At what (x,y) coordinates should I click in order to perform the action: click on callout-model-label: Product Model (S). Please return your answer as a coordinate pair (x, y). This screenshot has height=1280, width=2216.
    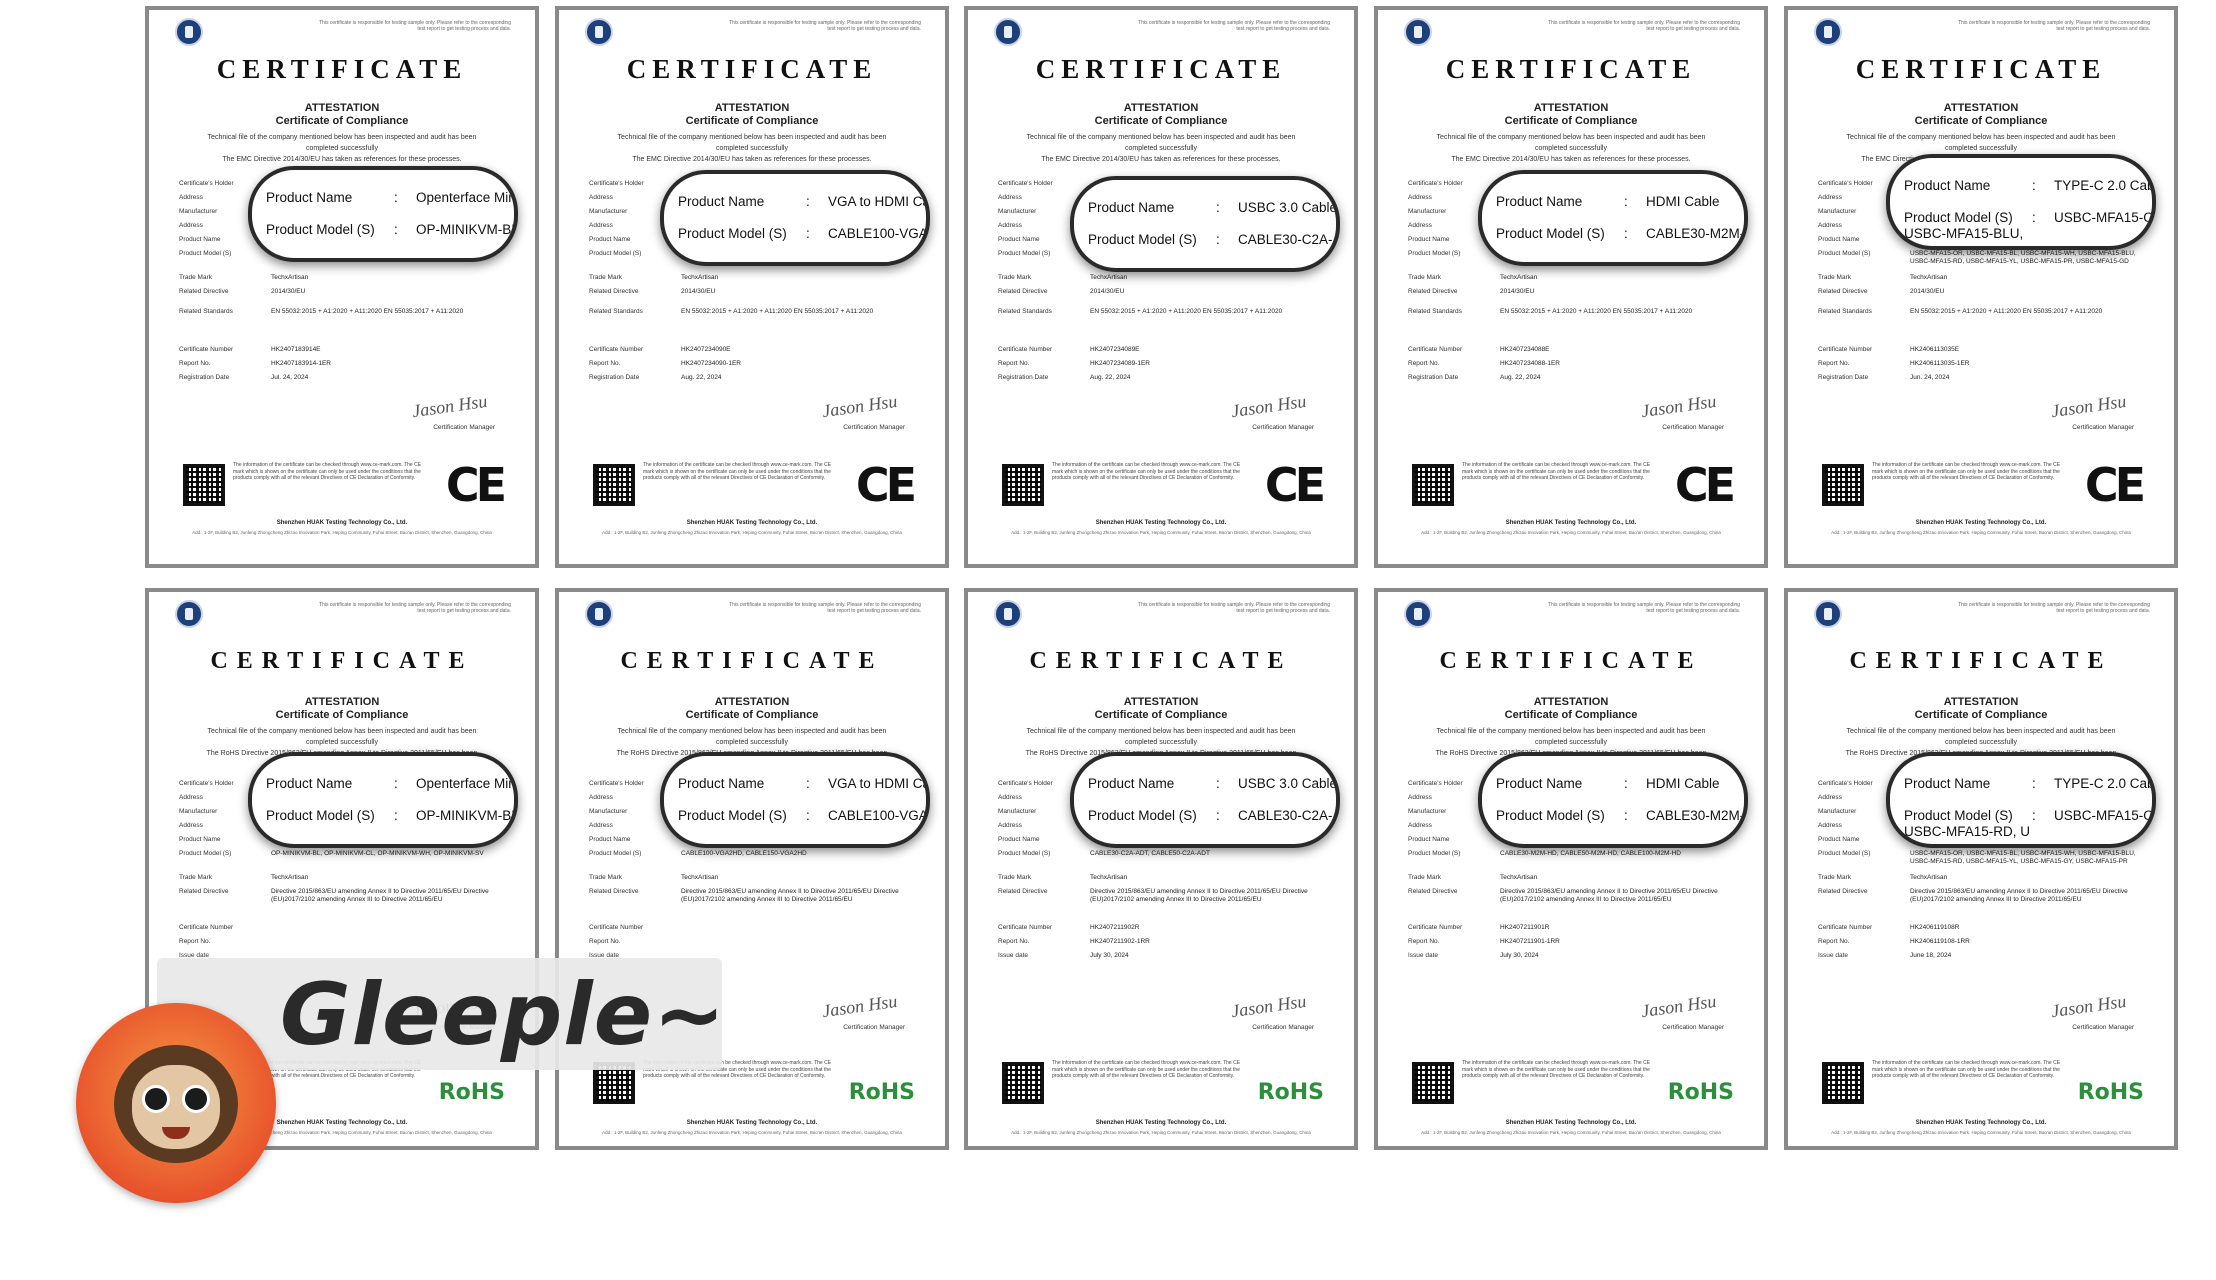
    Looking at the image, I should click on (320, 815).